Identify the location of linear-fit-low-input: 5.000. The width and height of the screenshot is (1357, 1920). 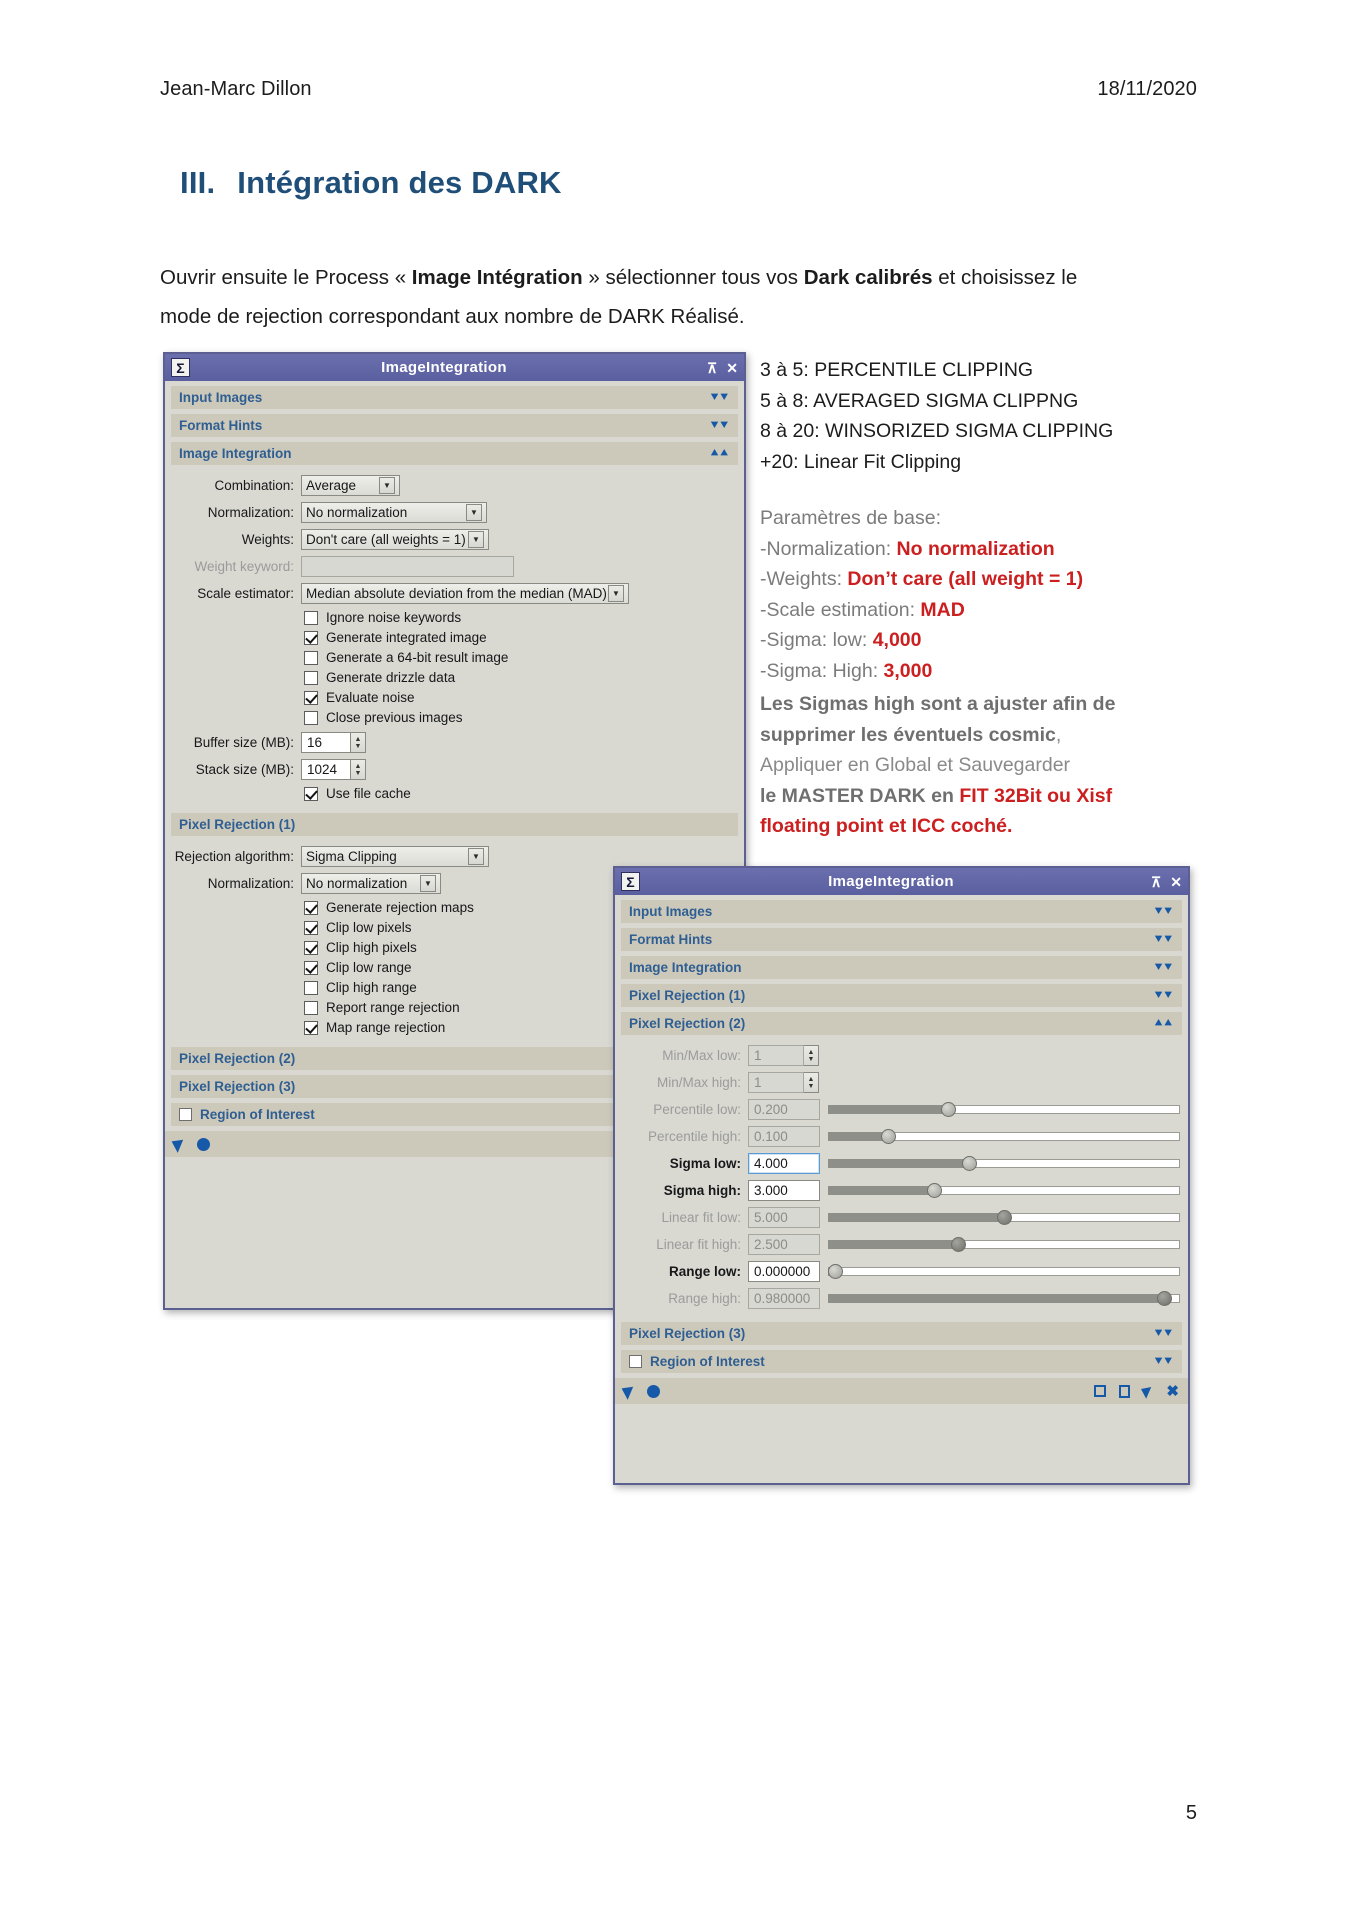
(784, 1217).